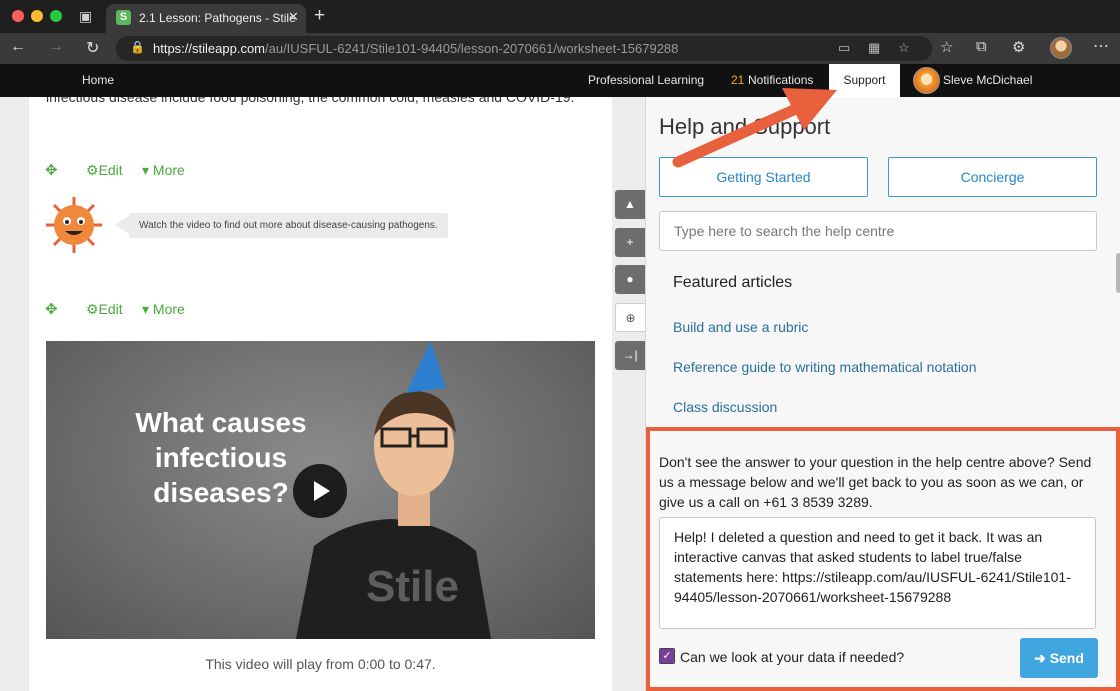 The width and height of the screenshot is (1120, 691). What do you see at coordinates (37, 16) in the screenshot?
I see `minimize-window-button` at bounding box center [37, 16].